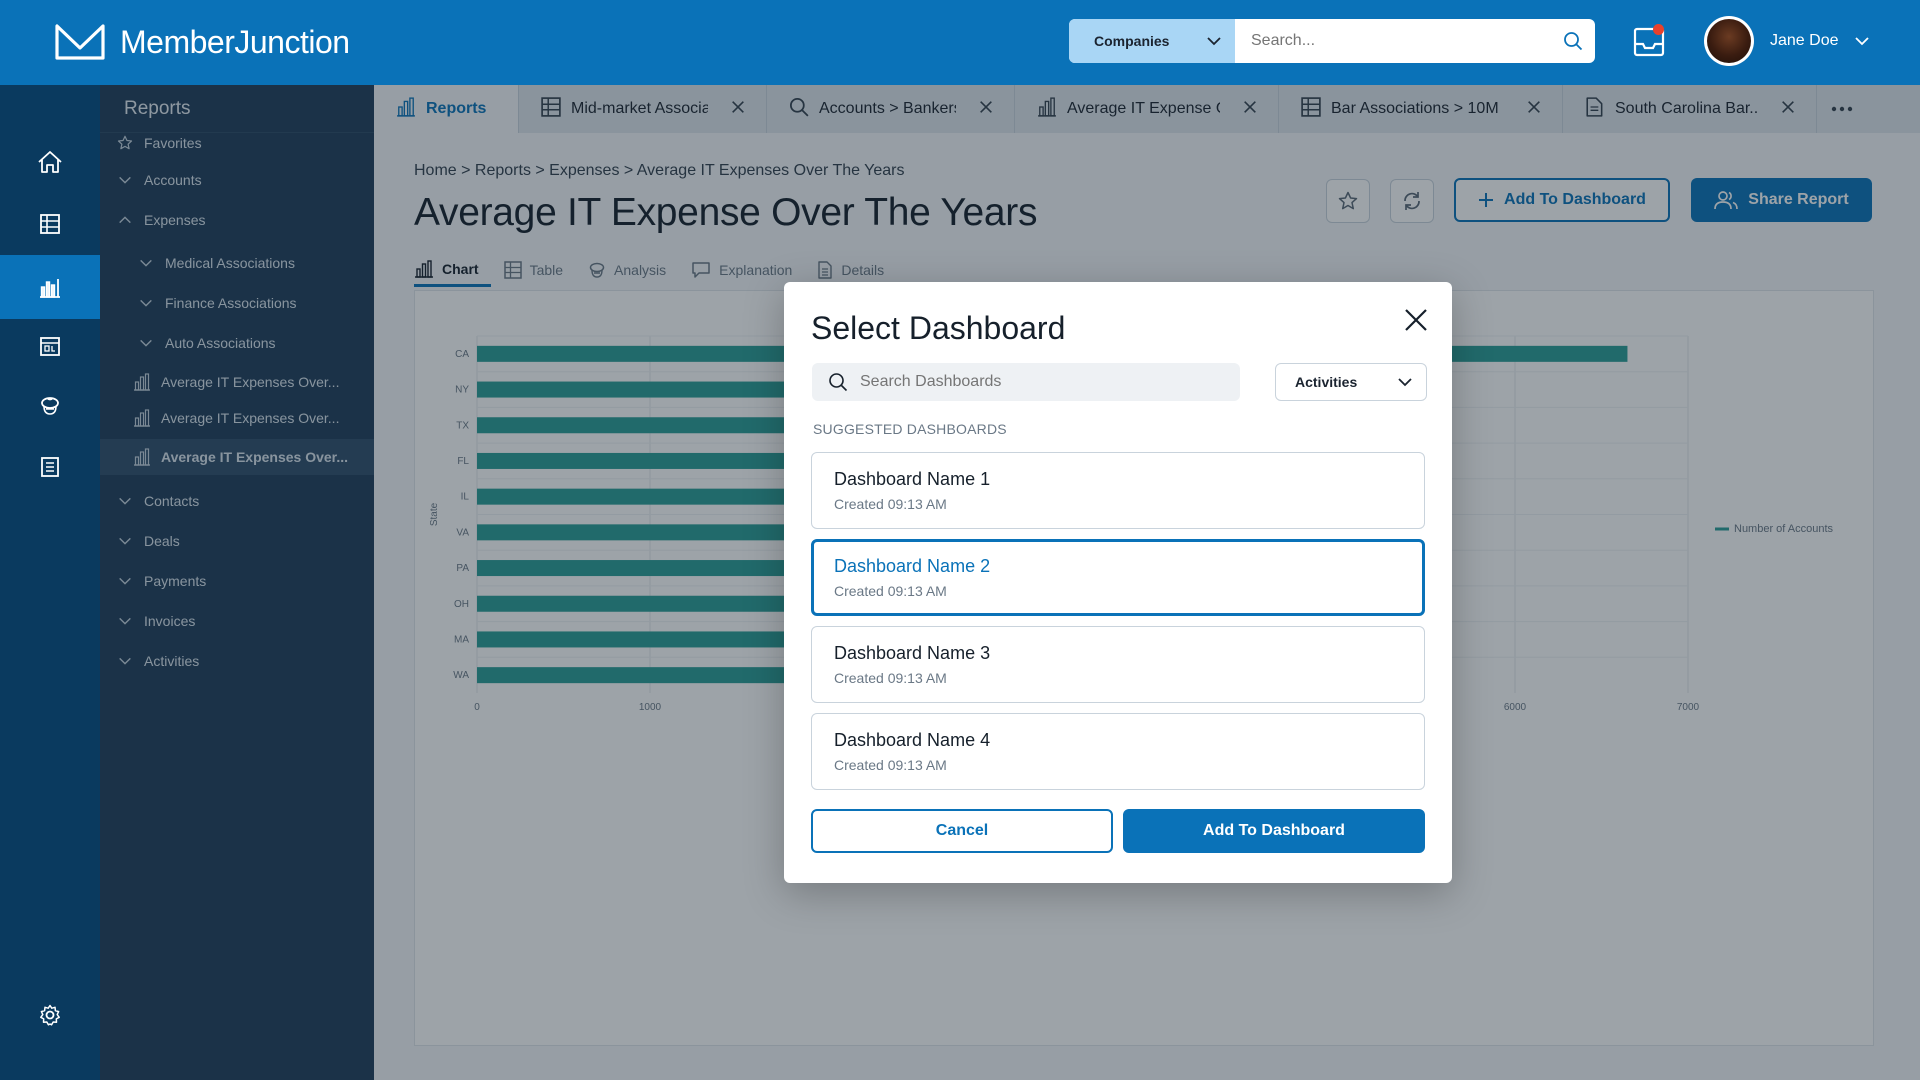 The height and width of the screenshot is (1080, 1920). I want to click on dashboard-search, so click(1026, 382).